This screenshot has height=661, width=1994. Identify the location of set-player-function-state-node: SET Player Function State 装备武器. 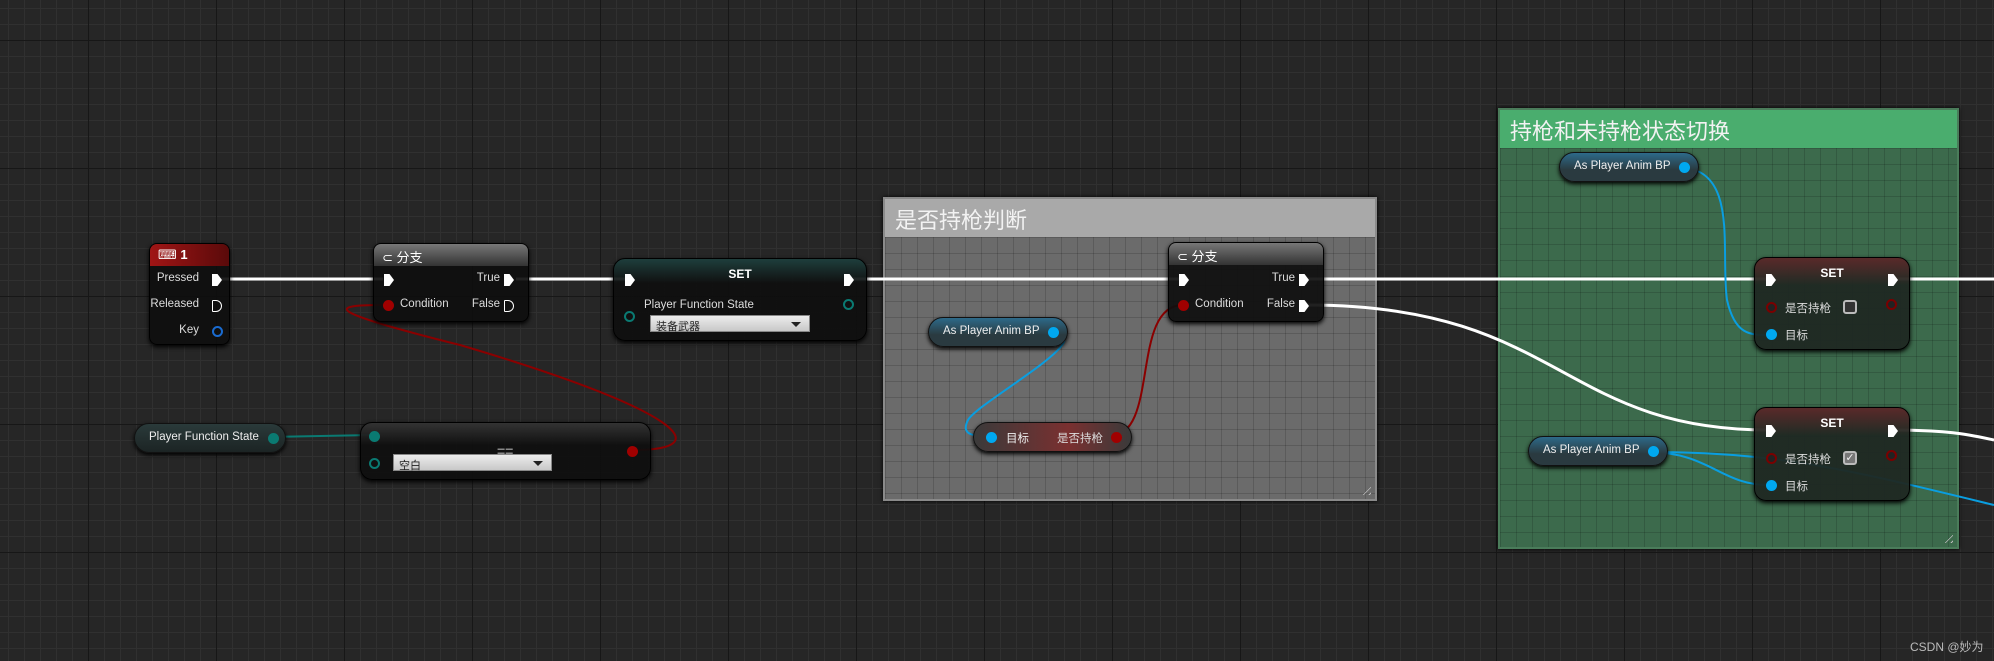
(740, 299).